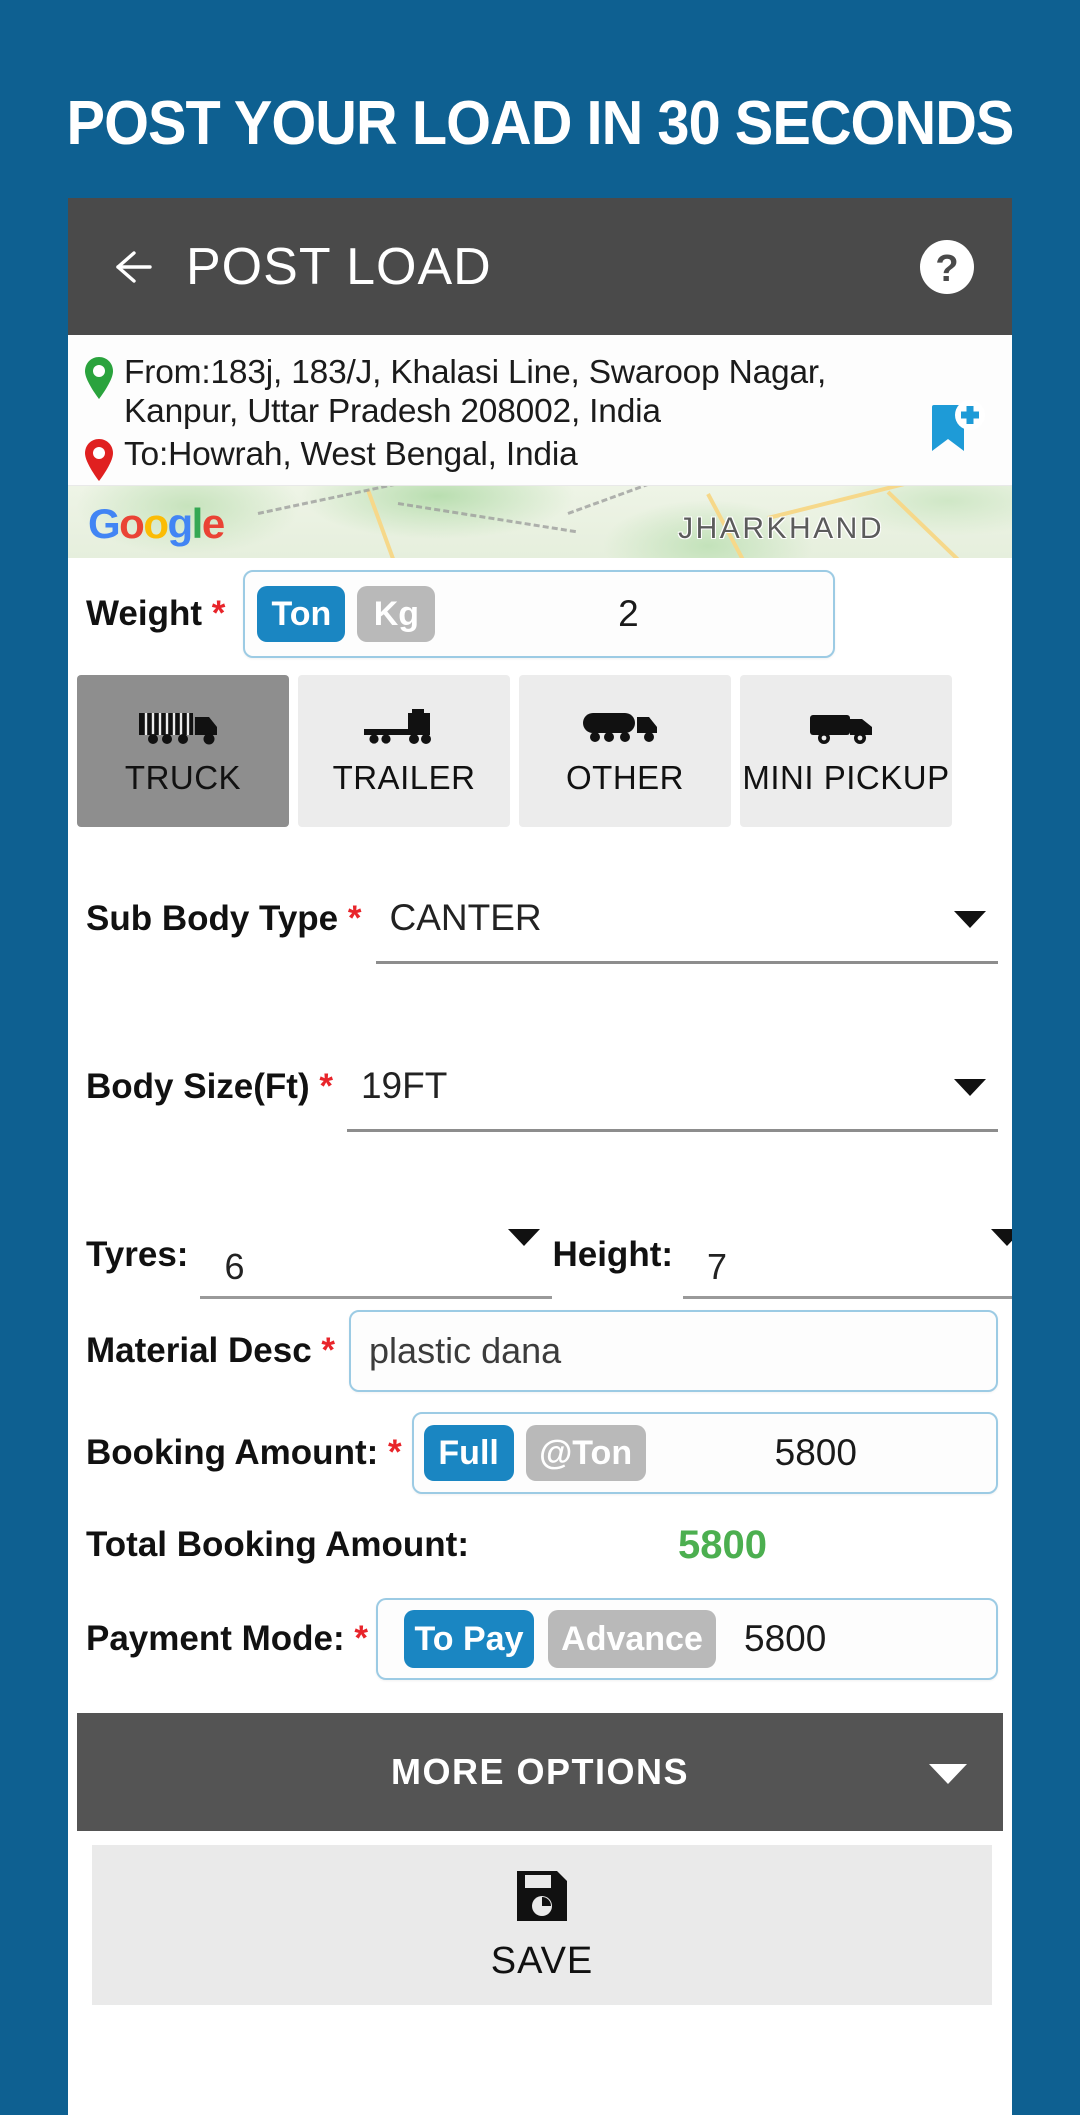 The width and height of the screenshot is (1080, 2115). What do you see at coordinates (717, 1266) in the screenshot?
I see `height-value: 7` at bounding box center [717, 1266].